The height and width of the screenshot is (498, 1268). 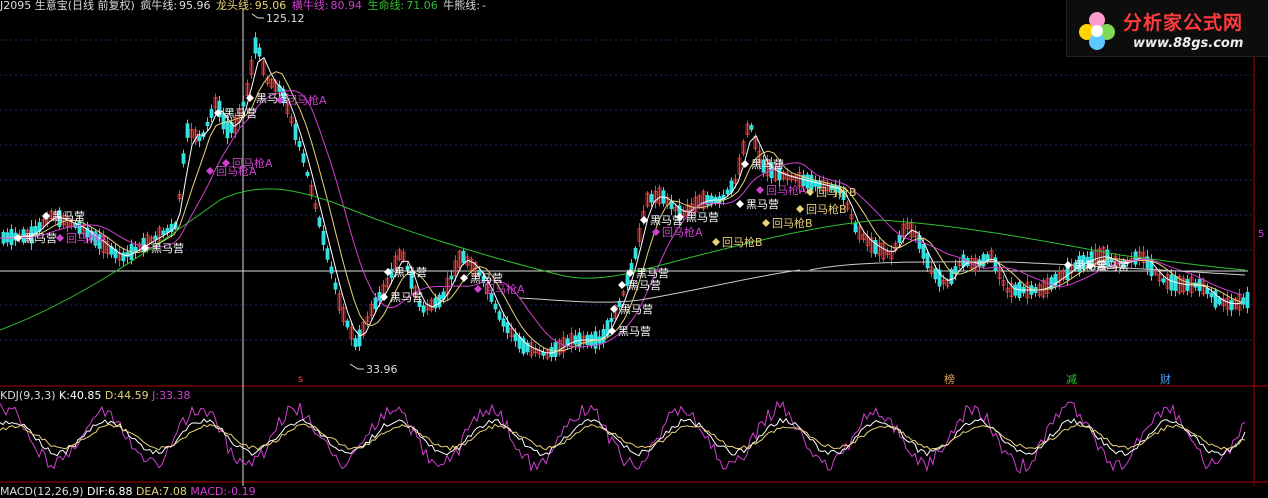 What do you see at coordinates (234, 6) in the screenshot?
I see `ind2-label: 龙头线:` at bounding box center [234, 6].